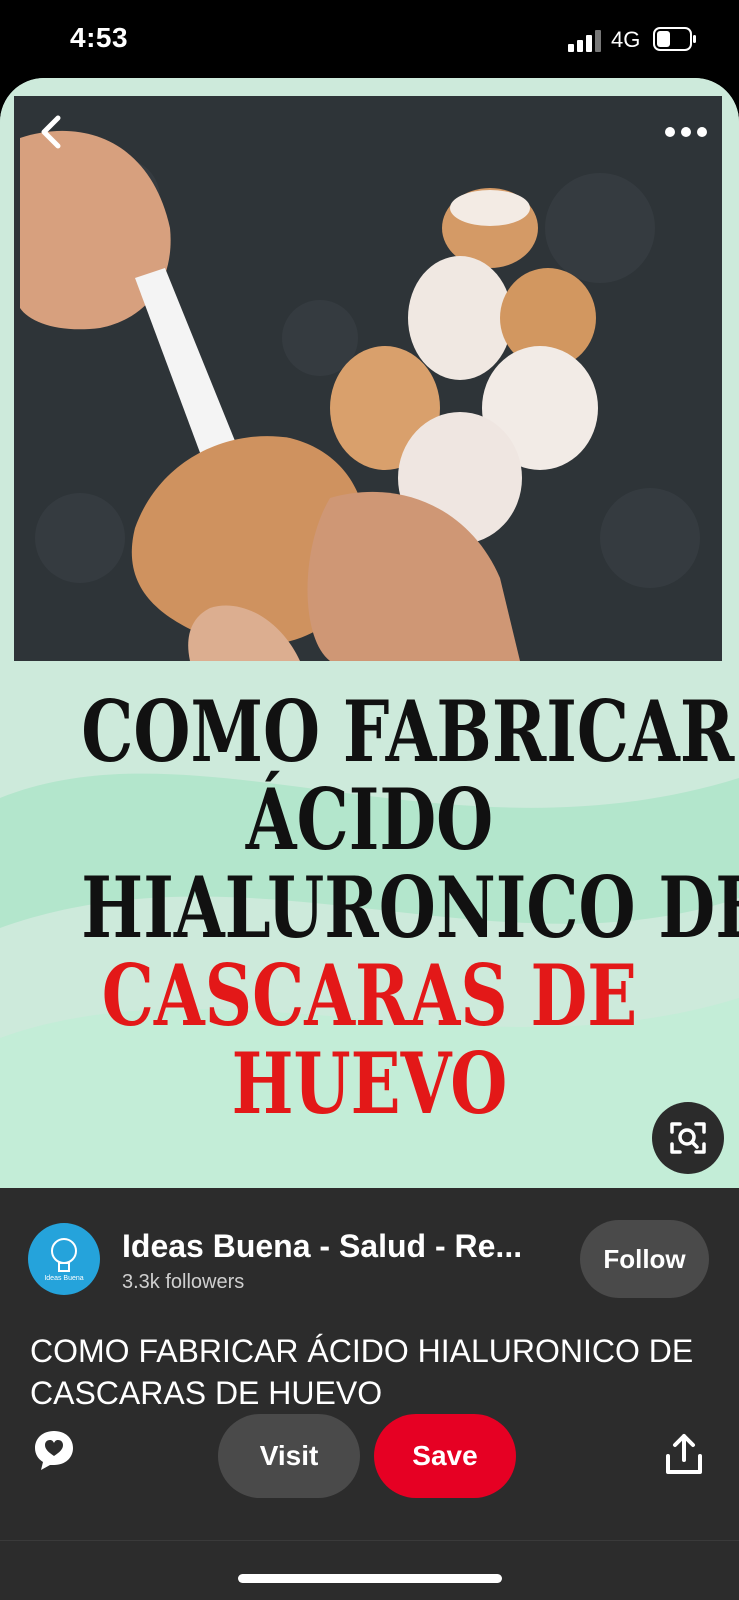 The width and height of the screenshot is (739, 1600). I want to click on headline-line: ÁCIDO, so click(369, 819).